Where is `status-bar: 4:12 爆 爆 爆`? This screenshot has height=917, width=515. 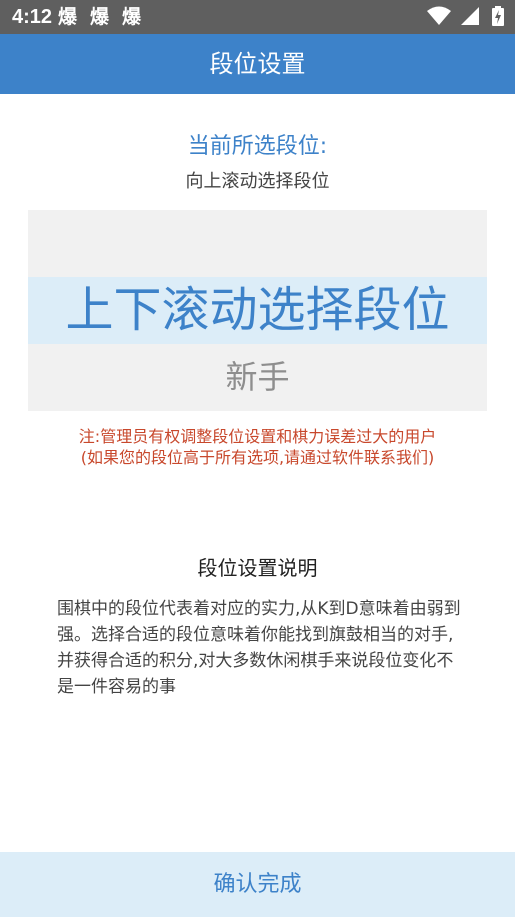 status-bar: 4:12 爆 爆 爆 is located at coordinates (257, 17).